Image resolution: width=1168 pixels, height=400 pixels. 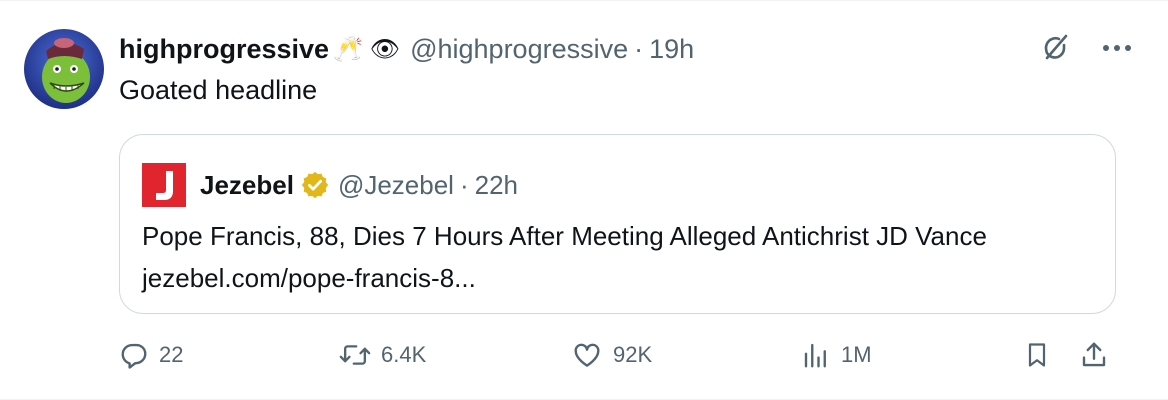 I want to click on post-time: 19h, so click(x=671, y=49).